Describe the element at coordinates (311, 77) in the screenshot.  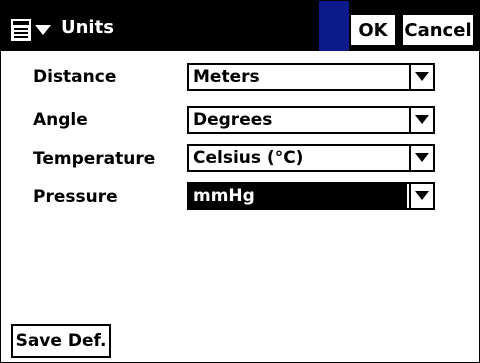
I see `distance-select: Meters` at that location.